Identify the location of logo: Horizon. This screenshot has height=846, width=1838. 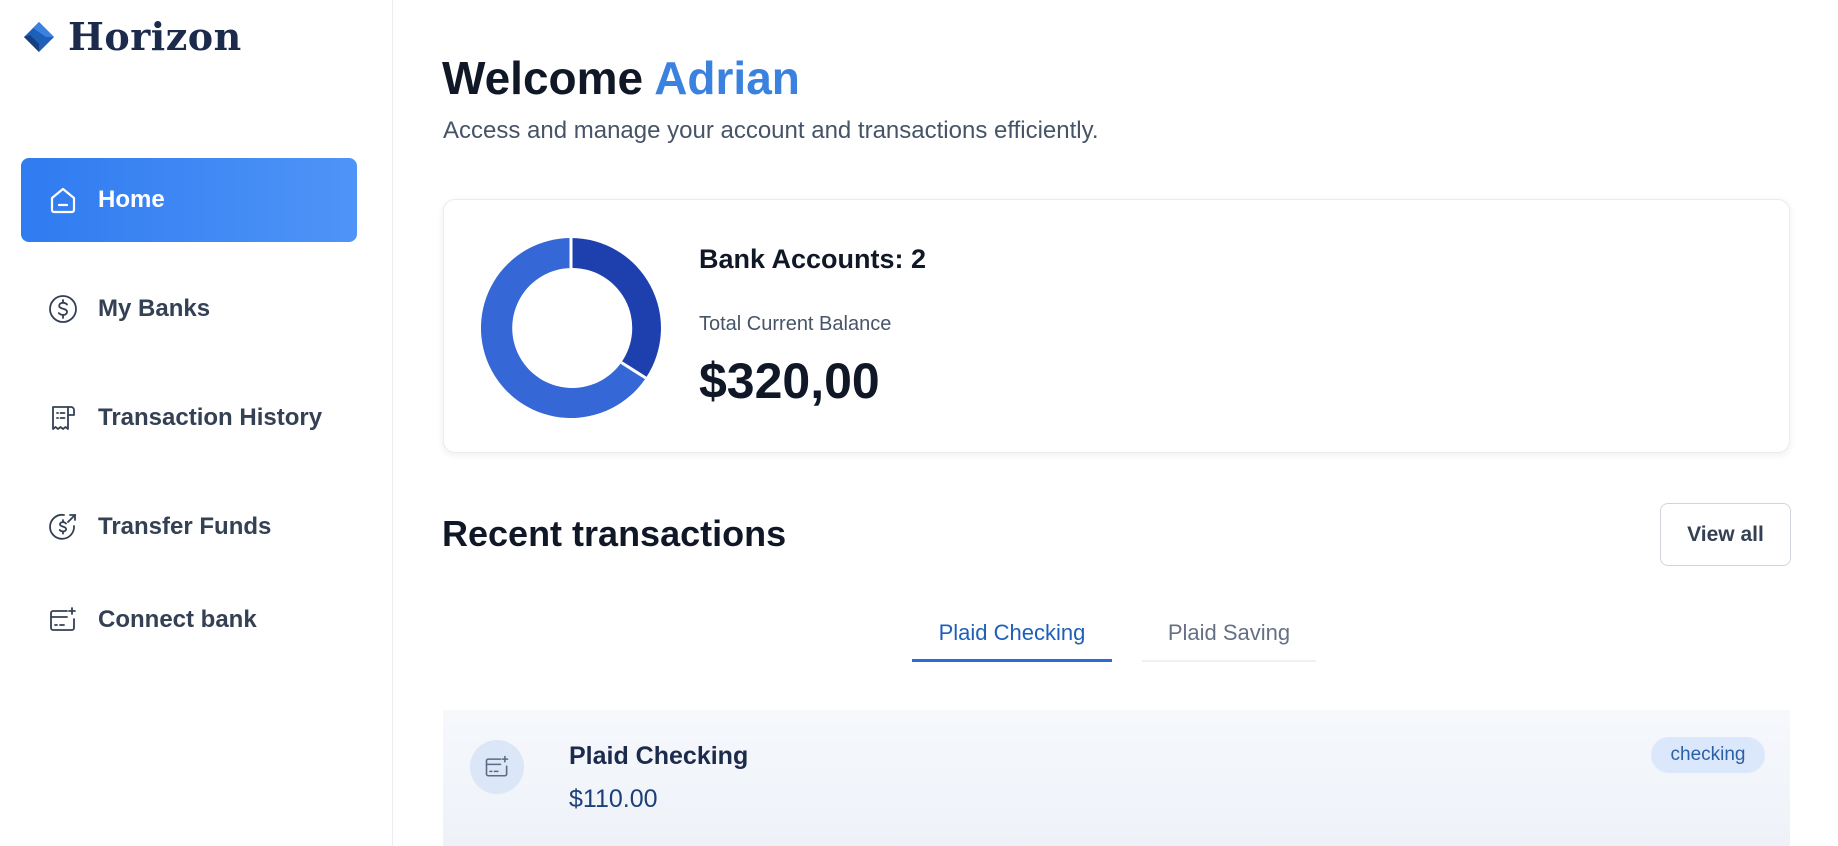
(132, 37).